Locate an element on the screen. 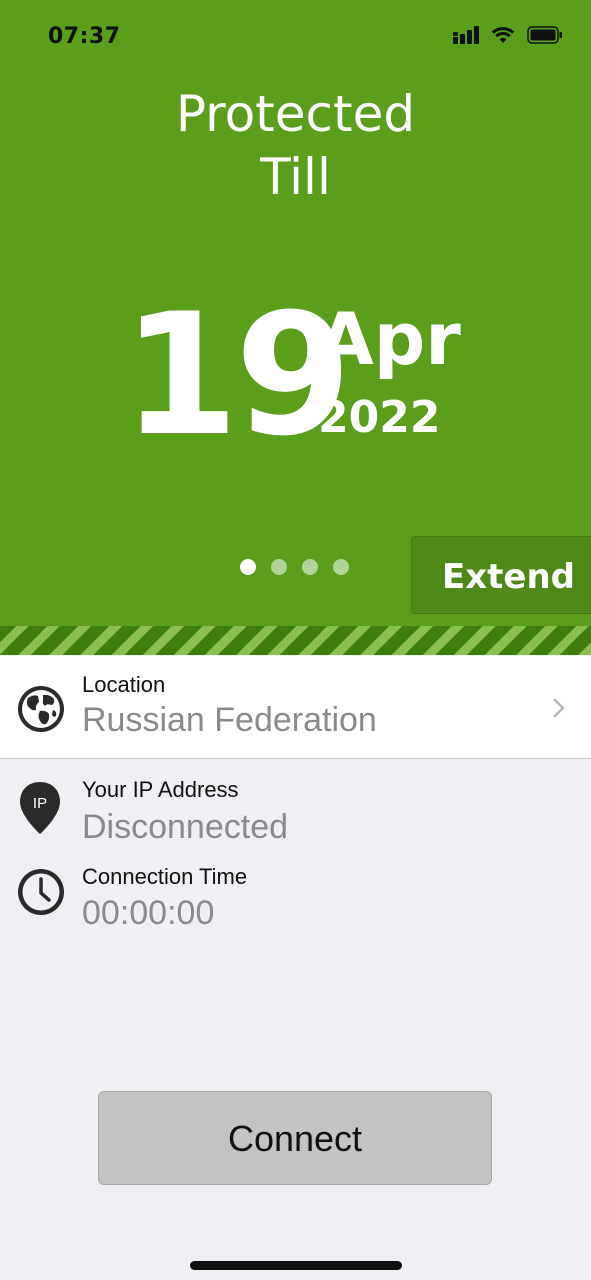 Image resolution: width=591 pixels, height=1280 pixels. ip-pin-icon: IP is located at coordinates (40, 808).